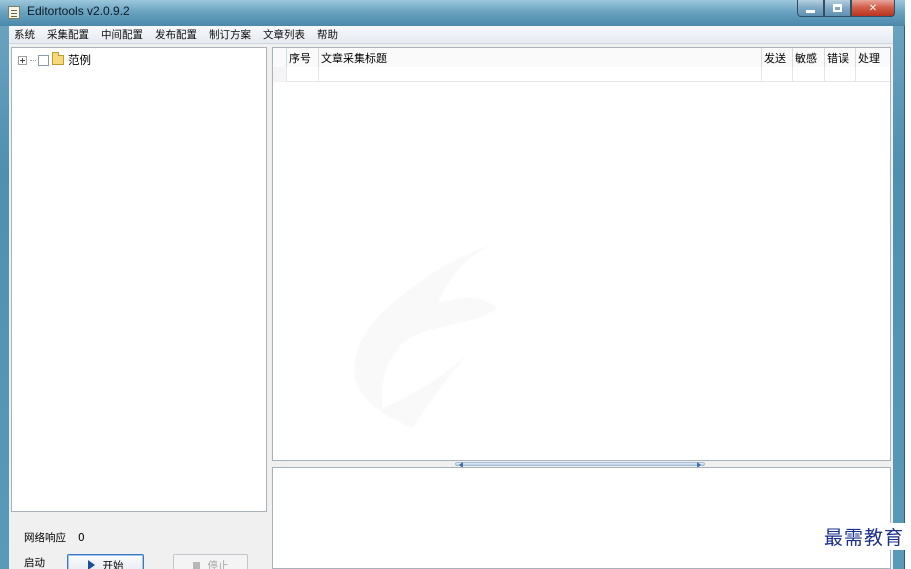 The width and height of the screenshot is (911, 569). I want to click on maximize-button, so click(837, 8).